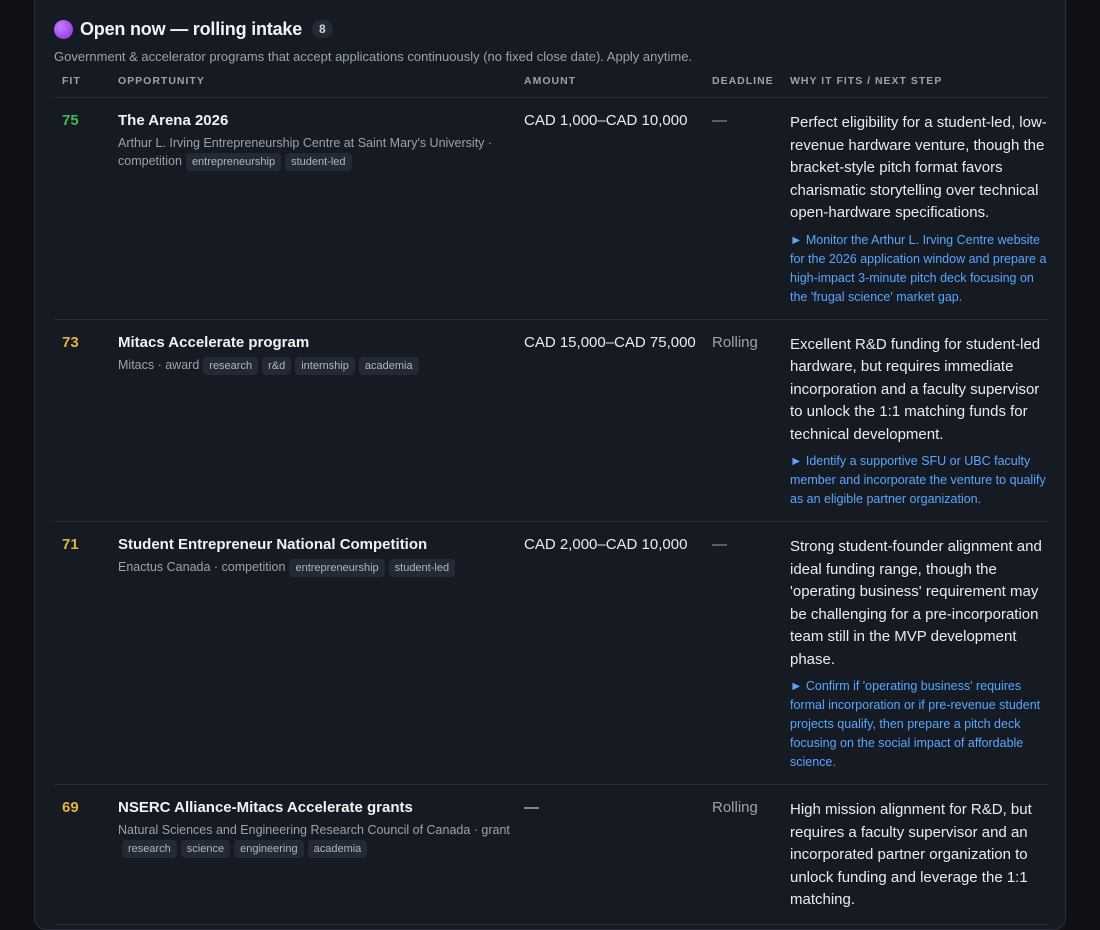  What do you see at coordinates (321, 120) in the screenshot?
I see `opportunity-name: The Arena 2026` at bounding box center [321, 120].